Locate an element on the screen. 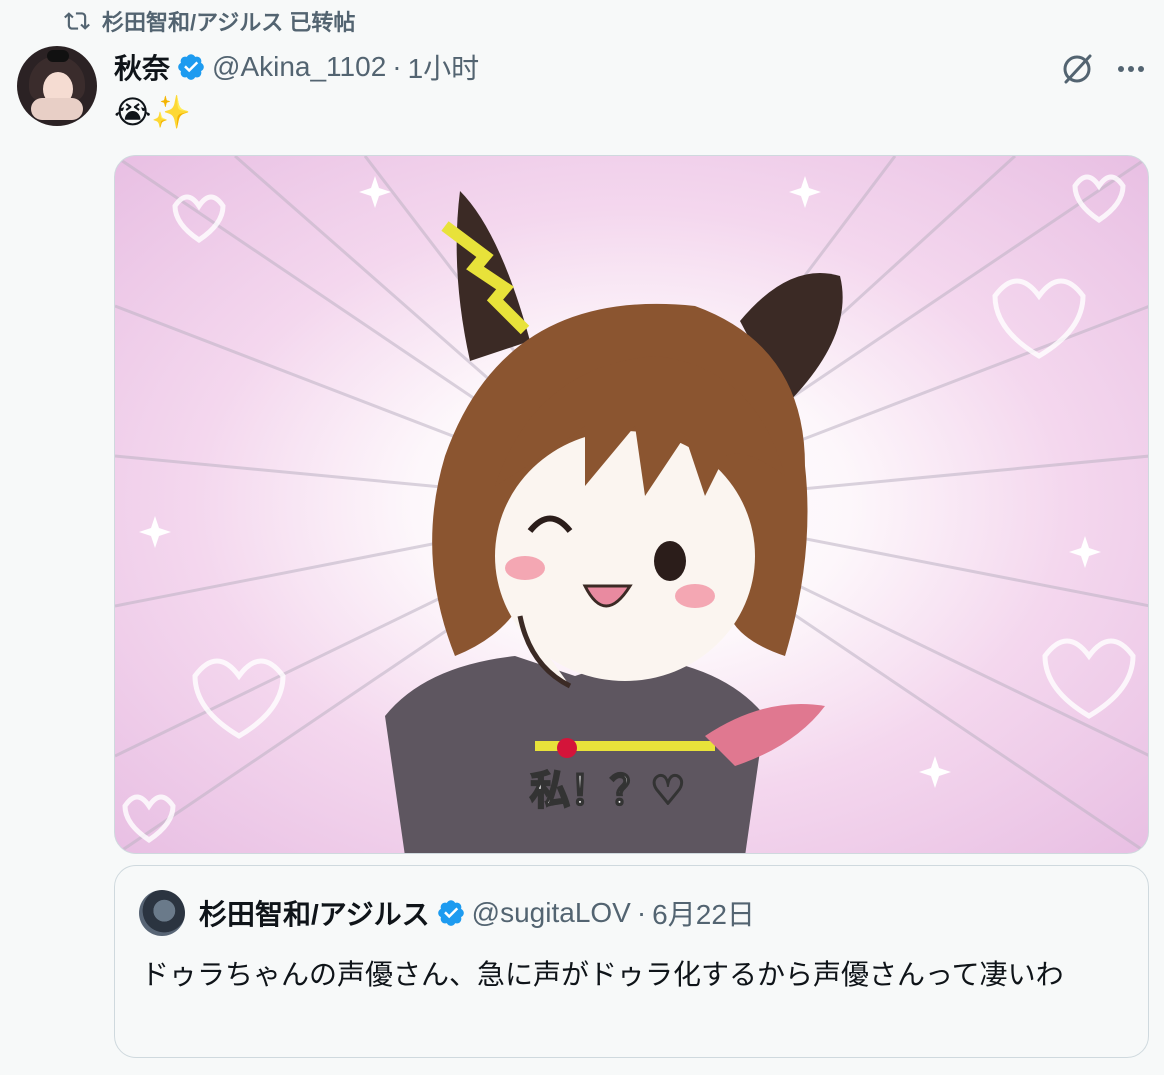  timestamp: 1小时 is located at coordinates (444, 67).